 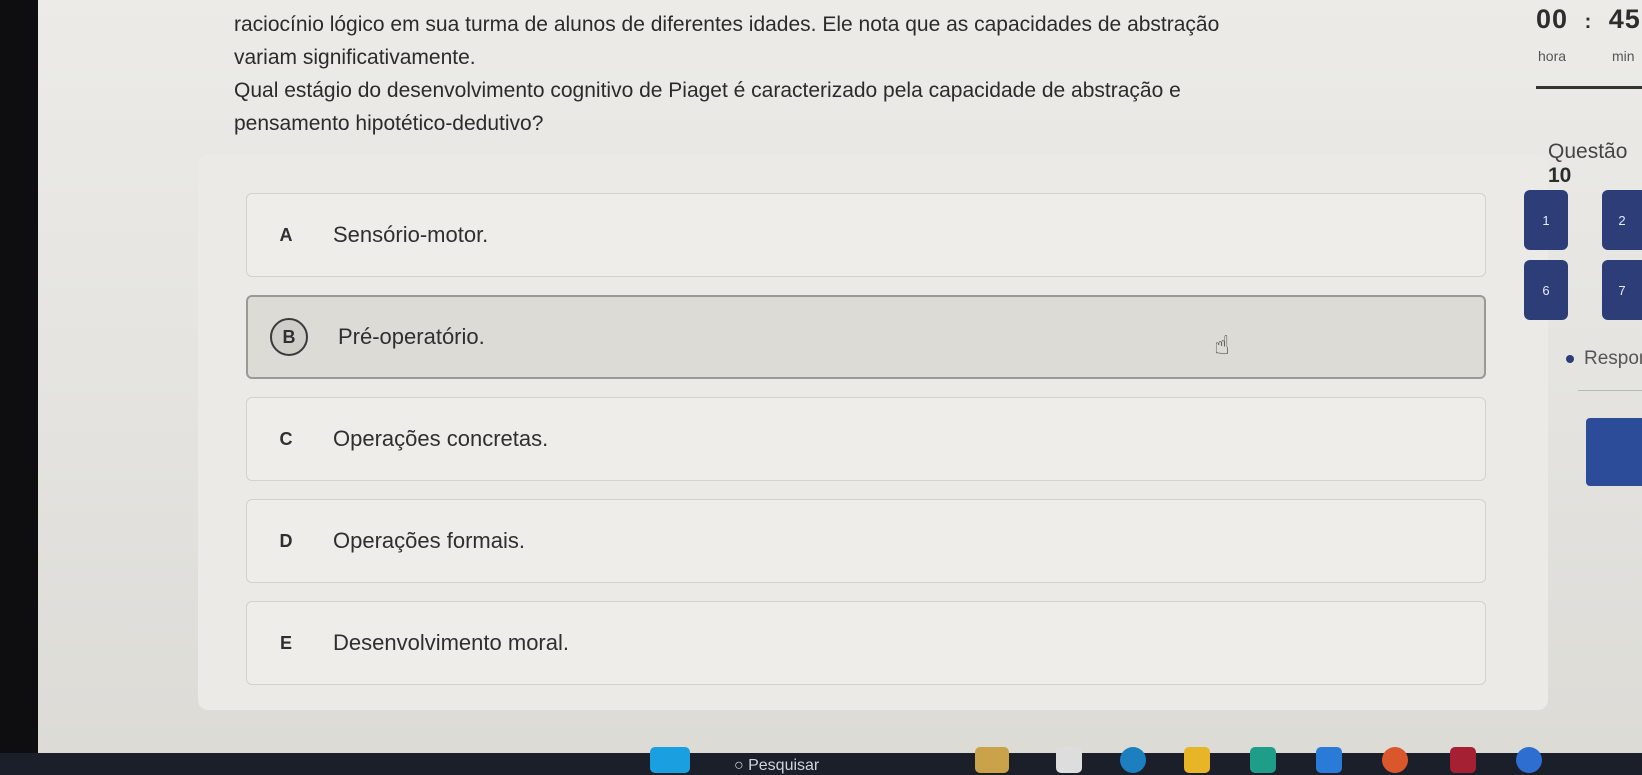 What do you see at coordinates (1329, 760) in the screenshot?
I see `store-icon` at bounding box center [1329, 760].